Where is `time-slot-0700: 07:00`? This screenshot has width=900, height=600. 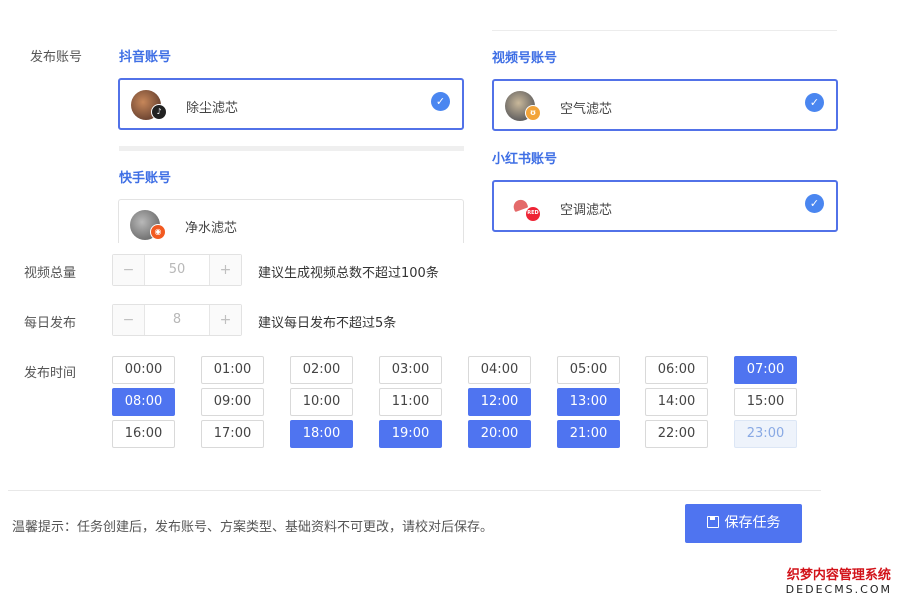
time-slot-0700: 07:00 is located at coordinates (765, 370).